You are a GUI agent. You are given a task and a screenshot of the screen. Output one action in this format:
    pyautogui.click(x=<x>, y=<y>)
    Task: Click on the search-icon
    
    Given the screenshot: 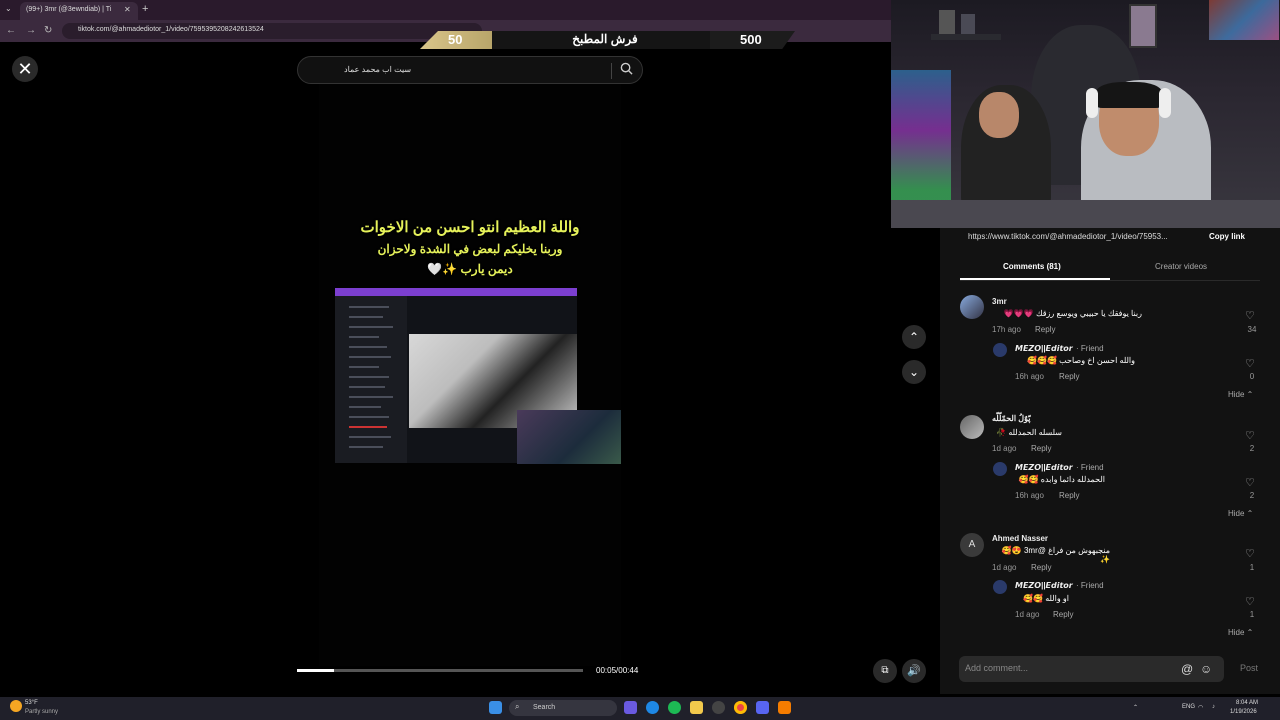 What is the action you would take?
    pyautogui.click(x=626, y=70)
    